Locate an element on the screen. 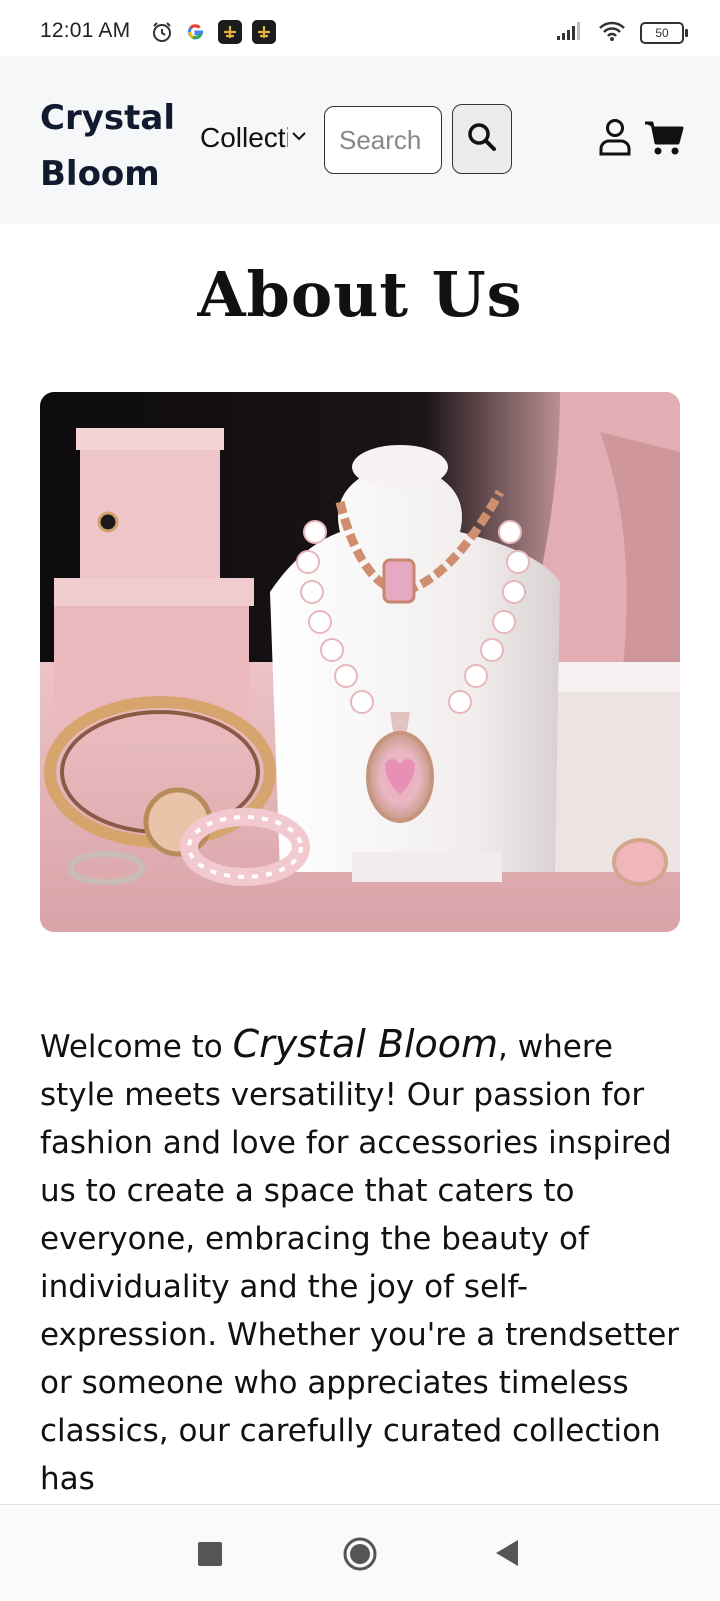 The height and width of the screenshot is (1601, 720). site-logo: Crystal Bloom is located at coordinates (115, 146).